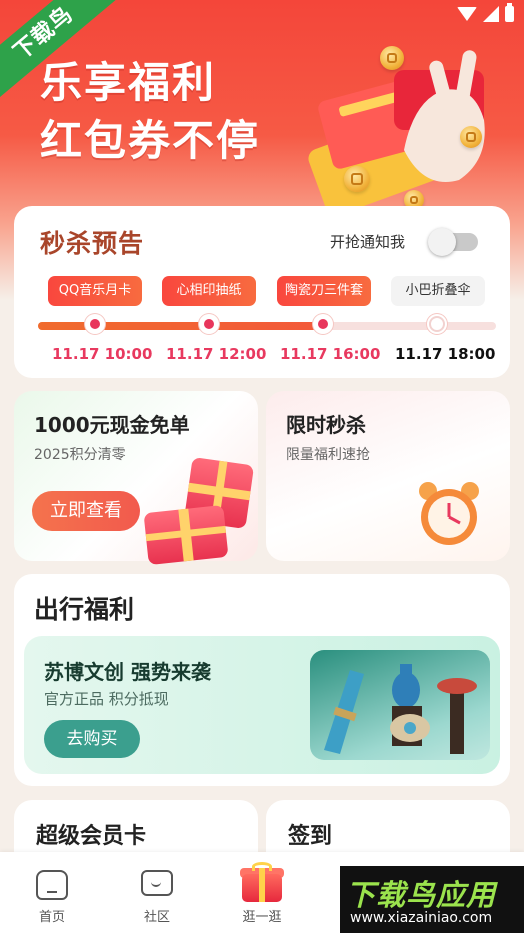  I want to click on status-bar, so click(485, 12).